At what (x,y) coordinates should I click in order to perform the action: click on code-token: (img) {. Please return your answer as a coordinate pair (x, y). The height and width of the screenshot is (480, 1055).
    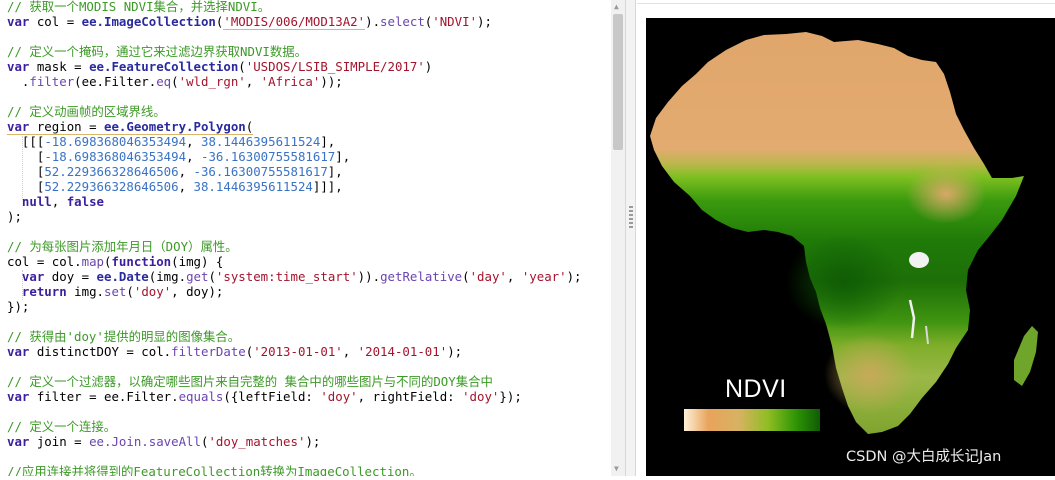
    Looking at the image, I should click on (197, 261).